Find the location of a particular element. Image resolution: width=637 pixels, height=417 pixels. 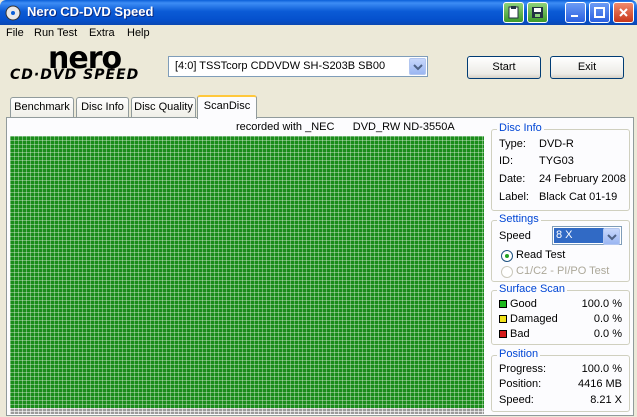

current-speed-value: 8.21 X is located at coordinates (606, 400).